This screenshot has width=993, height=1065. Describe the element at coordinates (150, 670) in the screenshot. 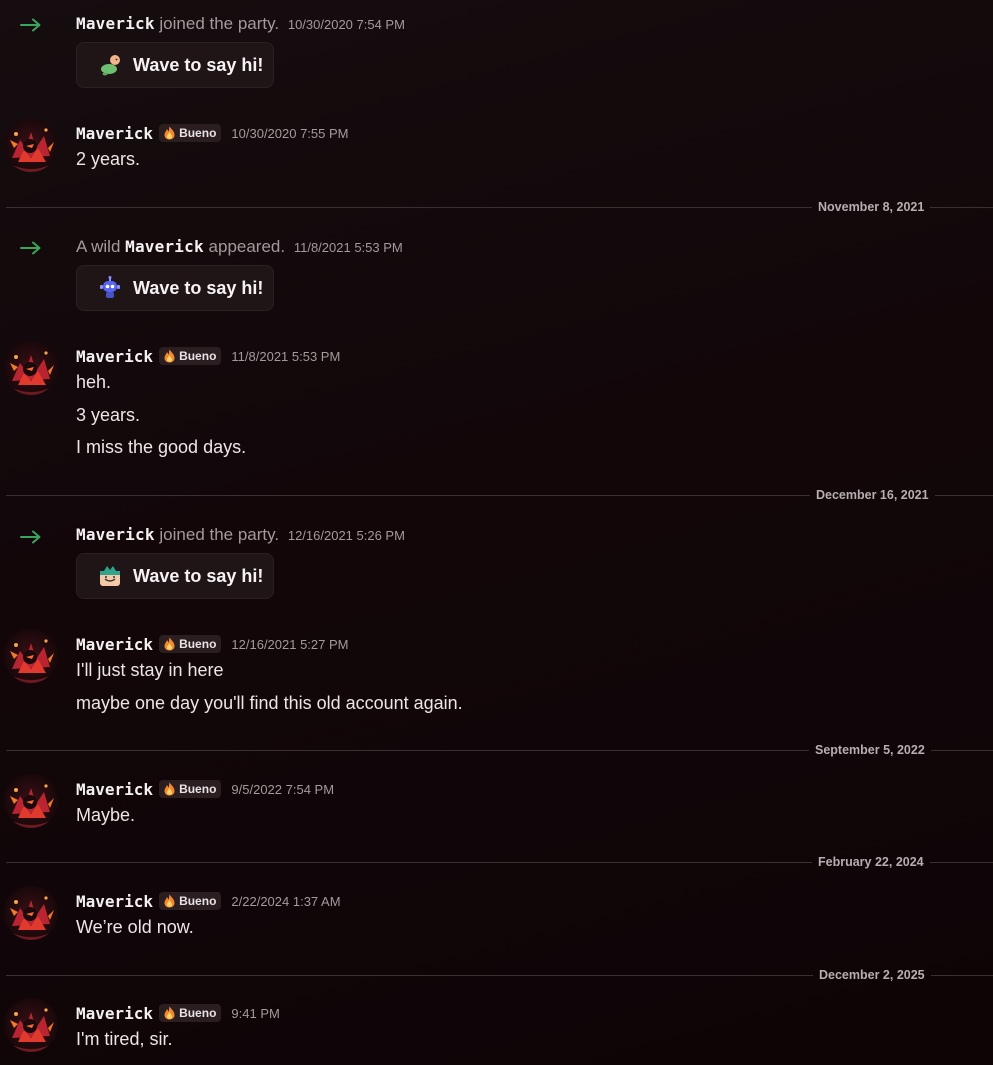

I see `message-text: I'll just stay in here` at that location.